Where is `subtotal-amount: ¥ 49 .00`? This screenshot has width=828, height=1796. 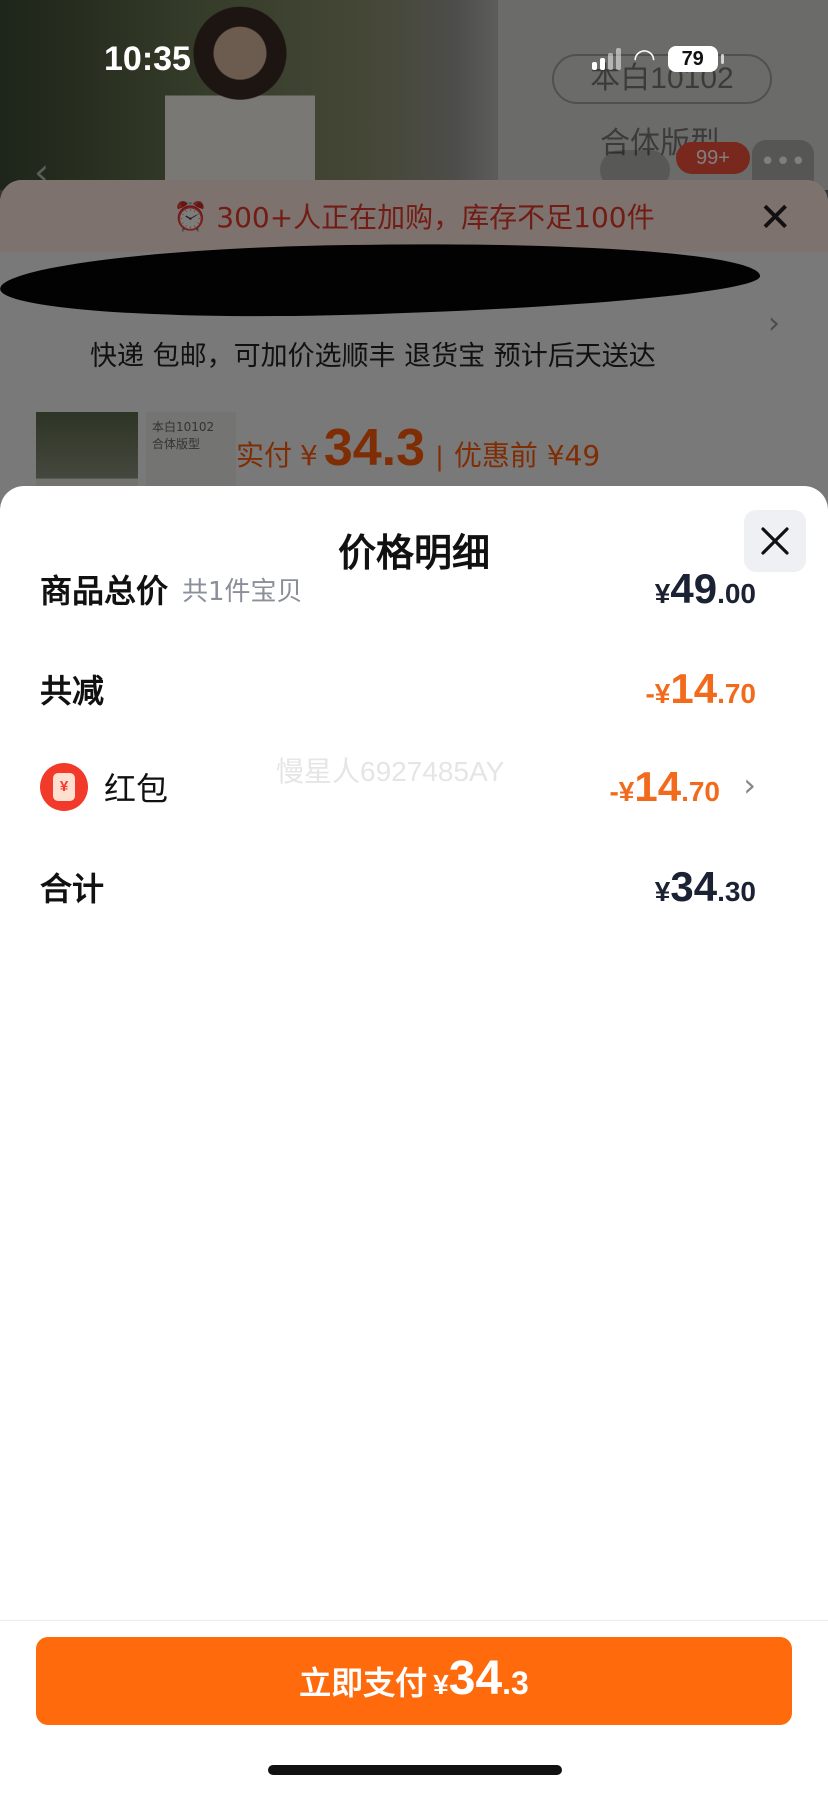 subtotal-amount: ¥ 49 .00 is located at coordinates (705, 589).